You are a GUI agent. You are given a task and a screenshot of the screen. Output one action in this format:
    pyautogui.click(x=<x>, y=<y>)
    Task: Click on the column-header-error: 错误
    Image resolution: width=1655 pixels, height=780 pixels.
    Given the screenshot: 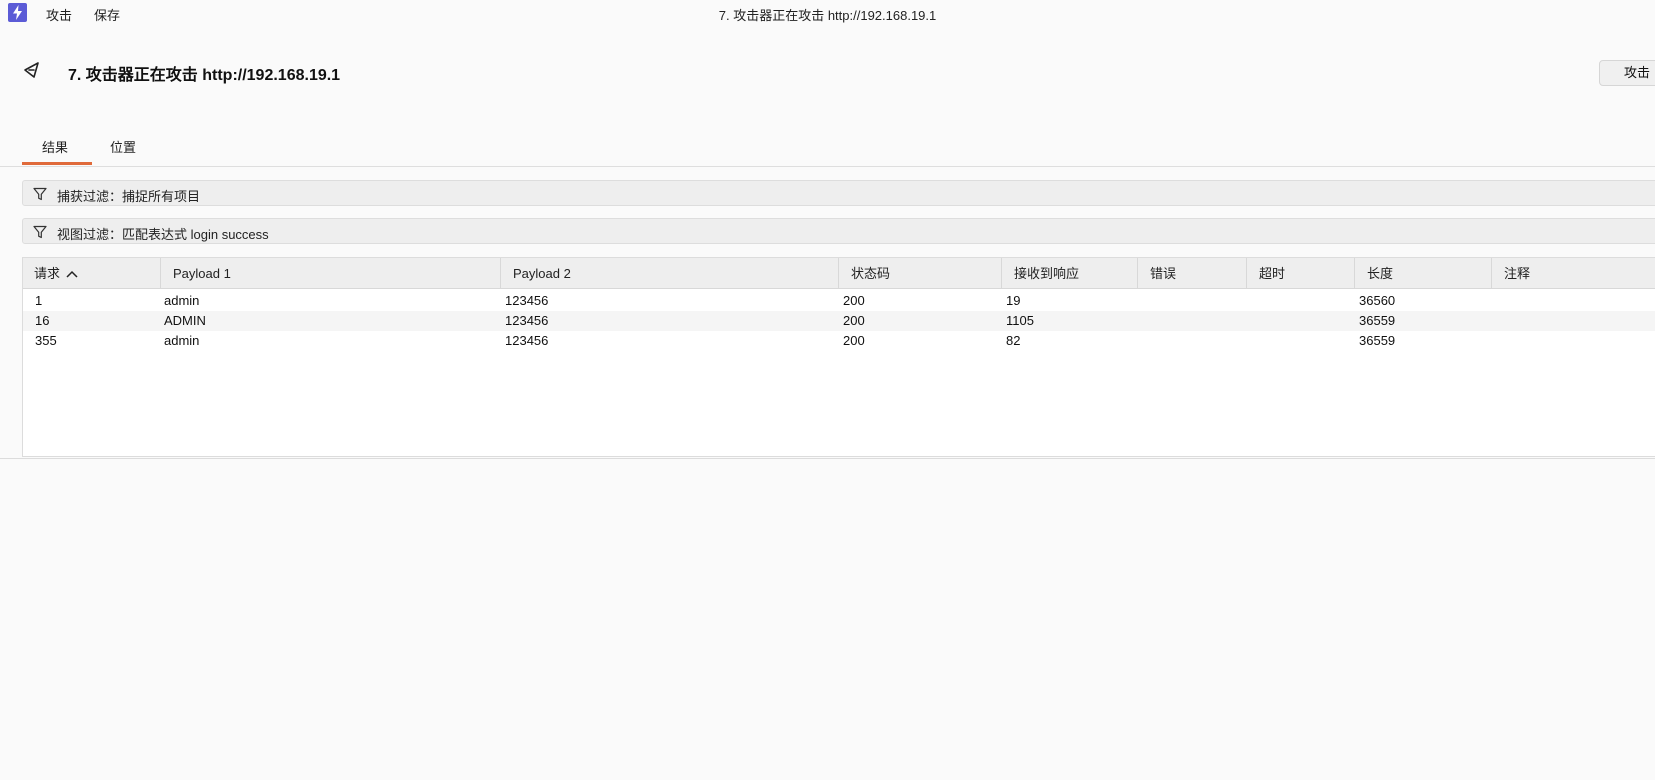 What is the action you would take?
    pyautogui.click(x=1191, y=273)
    